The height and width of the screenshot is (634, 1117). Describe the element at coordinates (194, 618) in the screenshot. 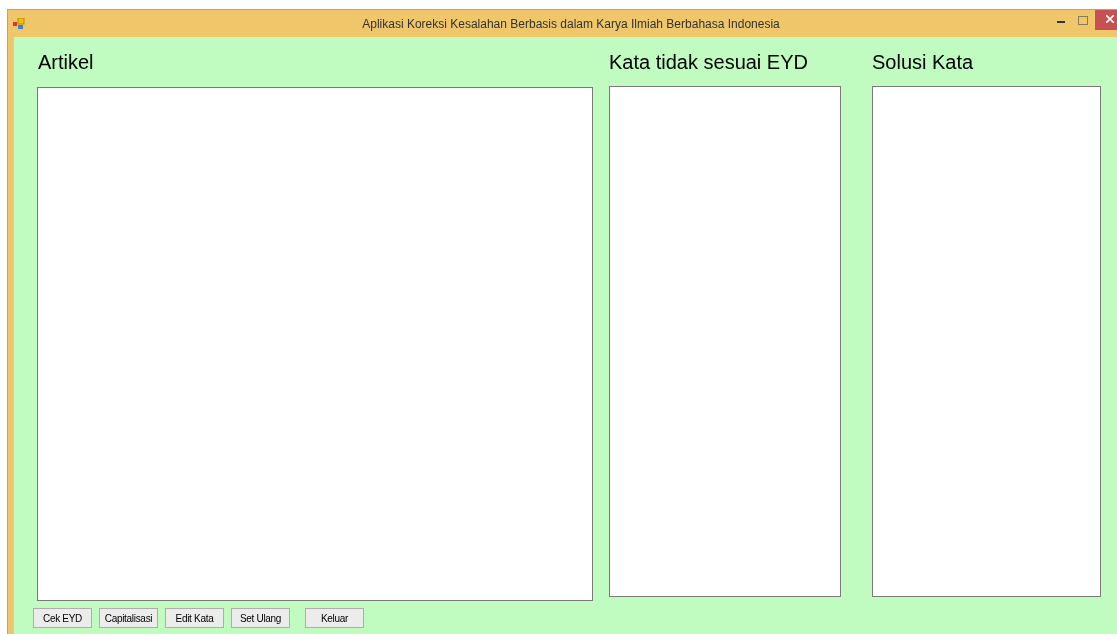

I see `action-button: Edit Kata` at that location.